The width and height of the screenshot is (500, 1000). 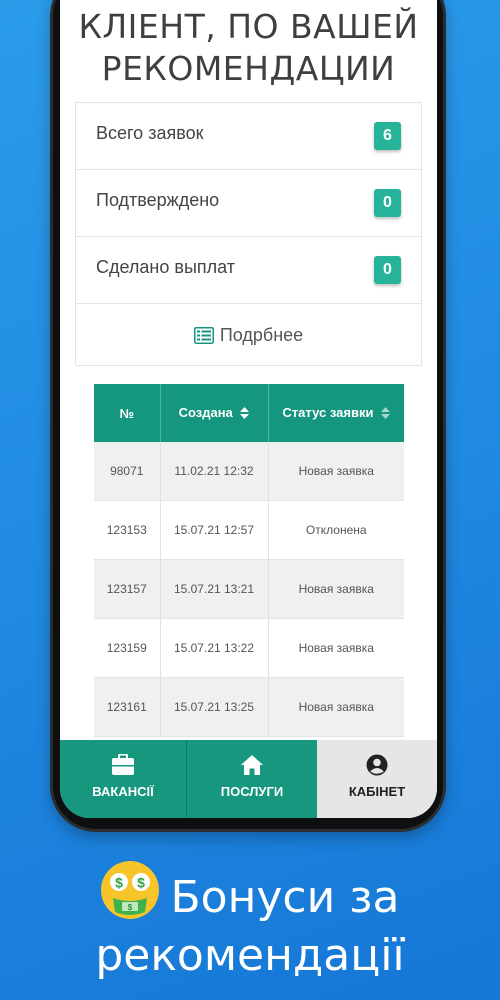 I want to click on cell-number: 123157, so click(x=127, y=589).